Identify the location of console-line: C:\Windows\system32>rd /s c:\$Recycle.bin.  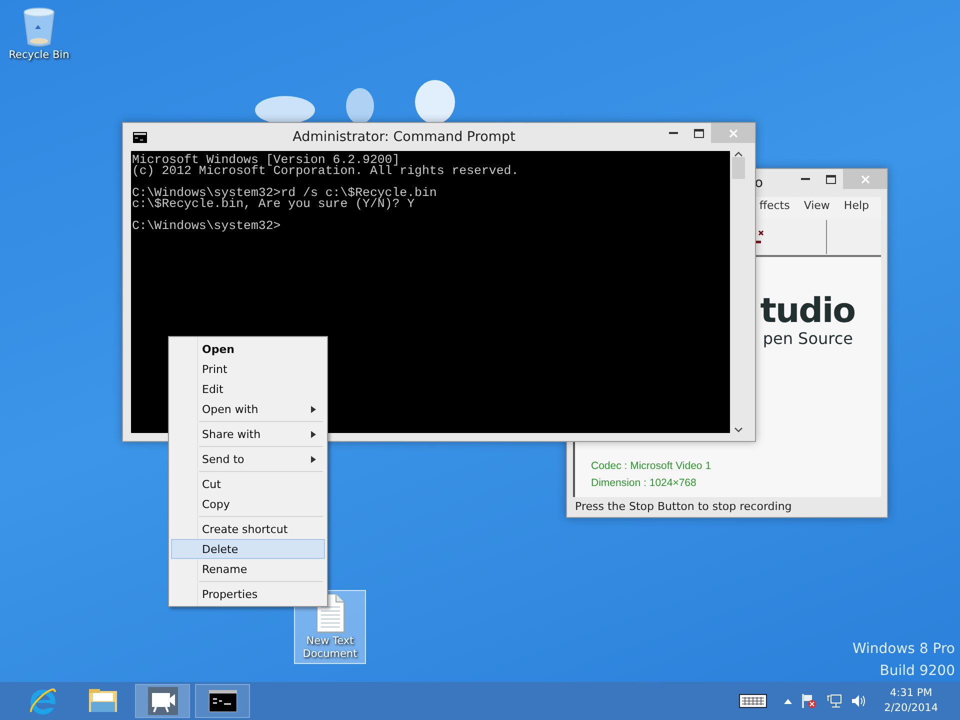
(285, 193).